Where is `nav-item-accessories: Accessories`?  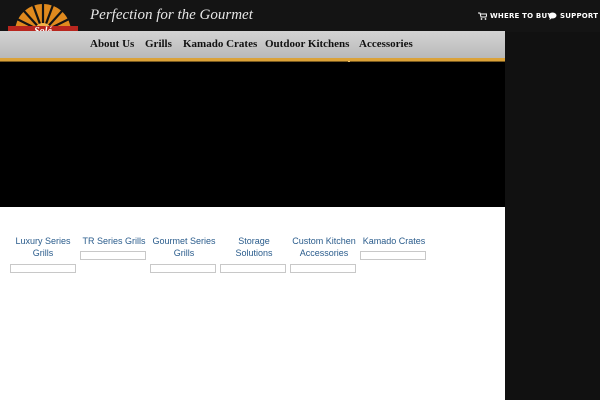 nav-item-accessories: Accessories is located at coordinates (386, 44).